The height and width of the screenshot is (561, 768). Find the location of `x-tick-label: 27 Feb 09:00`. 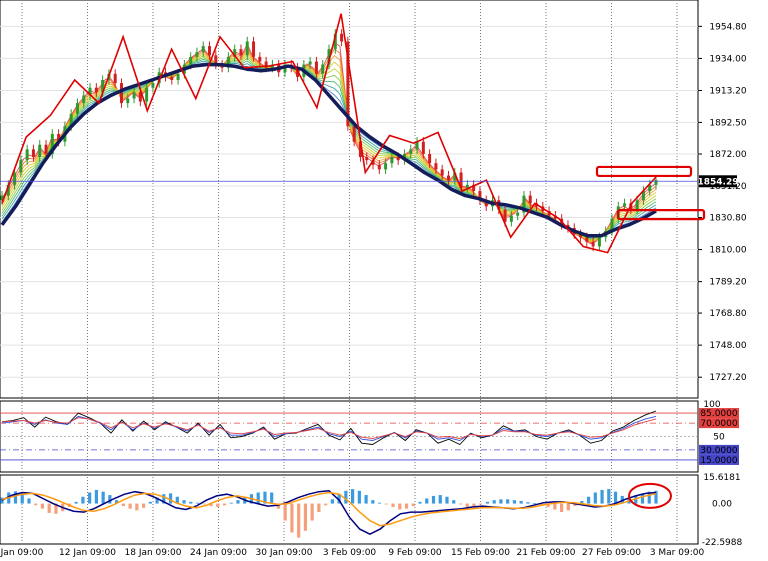

x-tick-label: 27 Feb 09:00 is located at coordinates (611, 553).